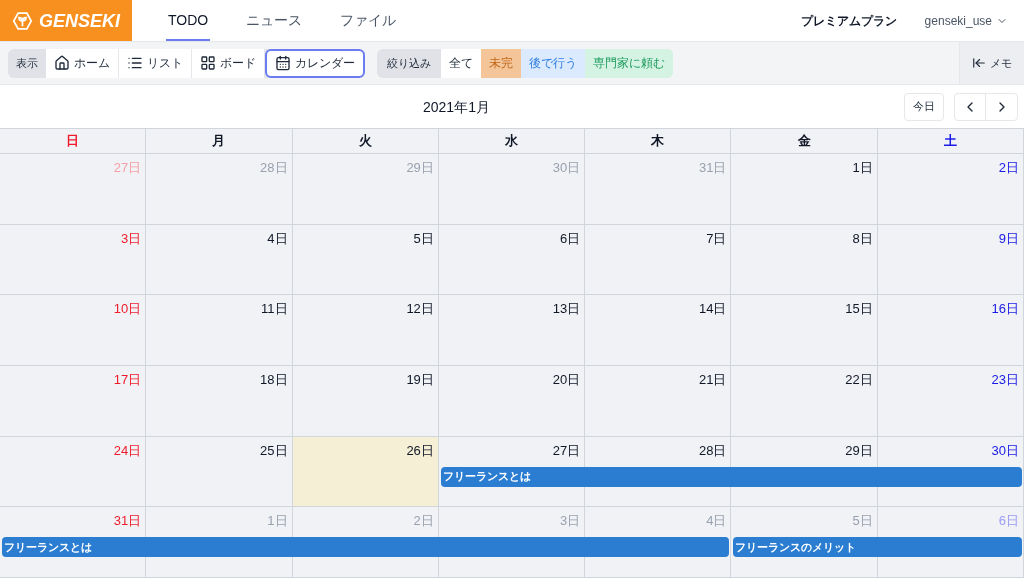 The width and height of the screenshot is (1024, 578). What do you see at coordinates (950, 189) in the screenshot?
I see `day-cell: 2日` at bounding box center [950, 189].